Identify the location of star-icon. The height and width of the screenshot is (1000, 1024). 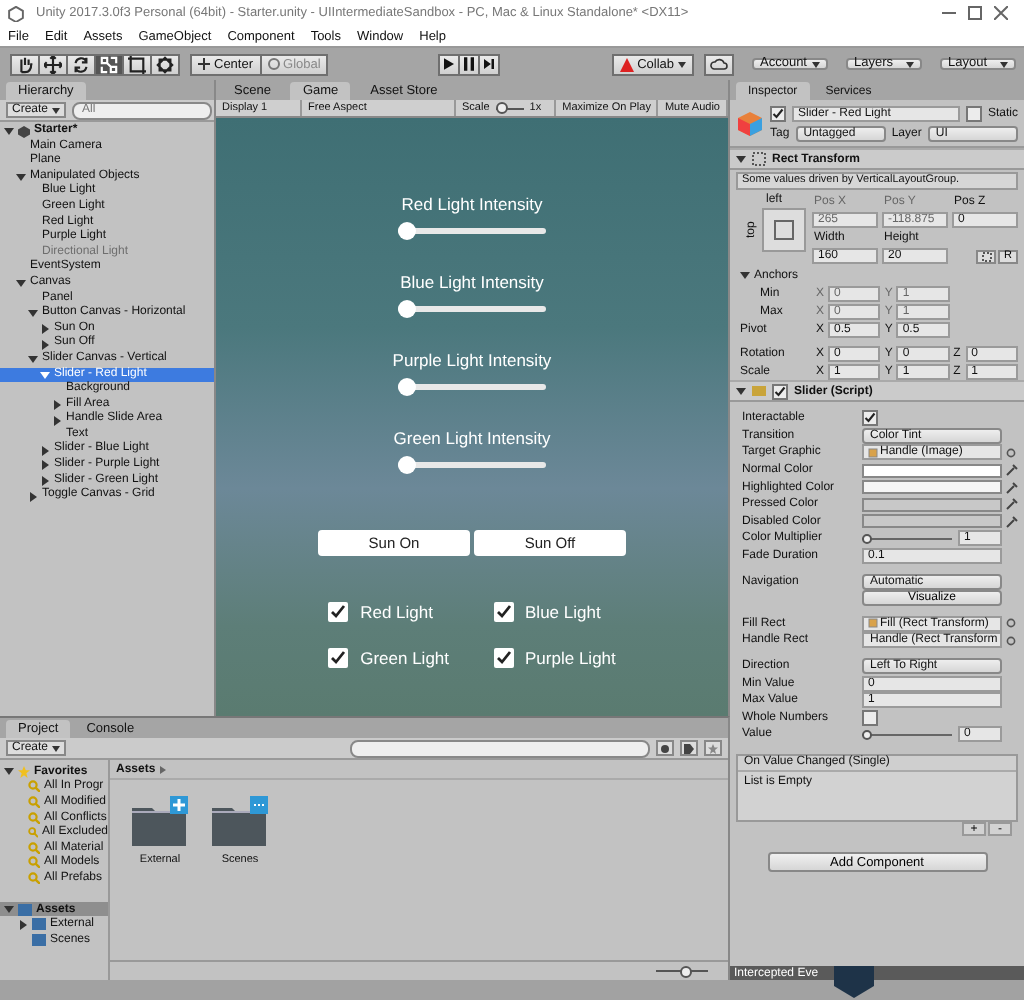
(24, 771).